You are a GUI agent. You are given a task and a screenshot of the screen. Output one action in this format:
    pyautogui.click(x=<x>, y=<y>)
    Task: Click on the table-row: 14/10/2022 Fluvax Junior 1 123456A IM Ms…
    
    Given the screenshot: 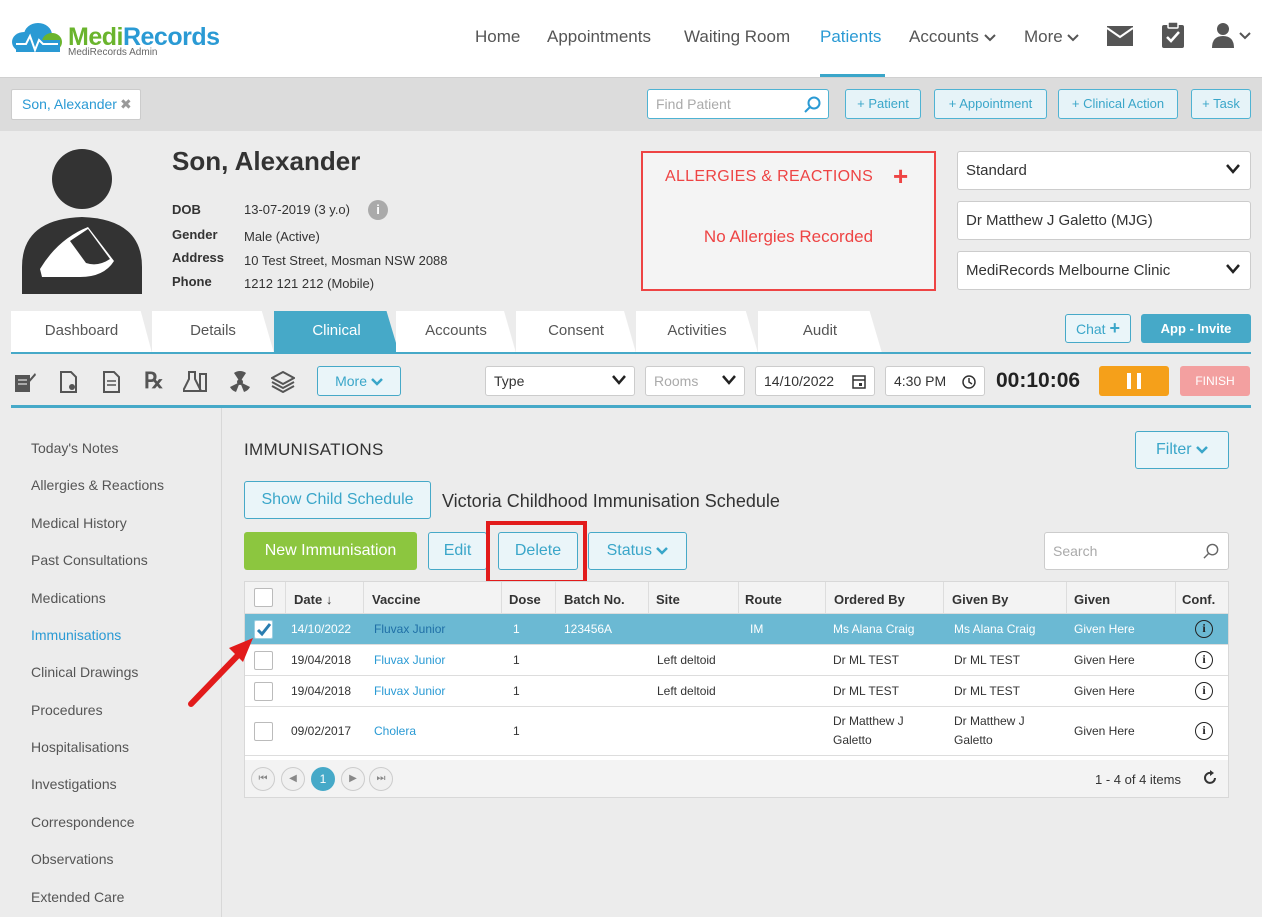 What is the action you would take?
    pyautogui.click(x=736, y=629)
    